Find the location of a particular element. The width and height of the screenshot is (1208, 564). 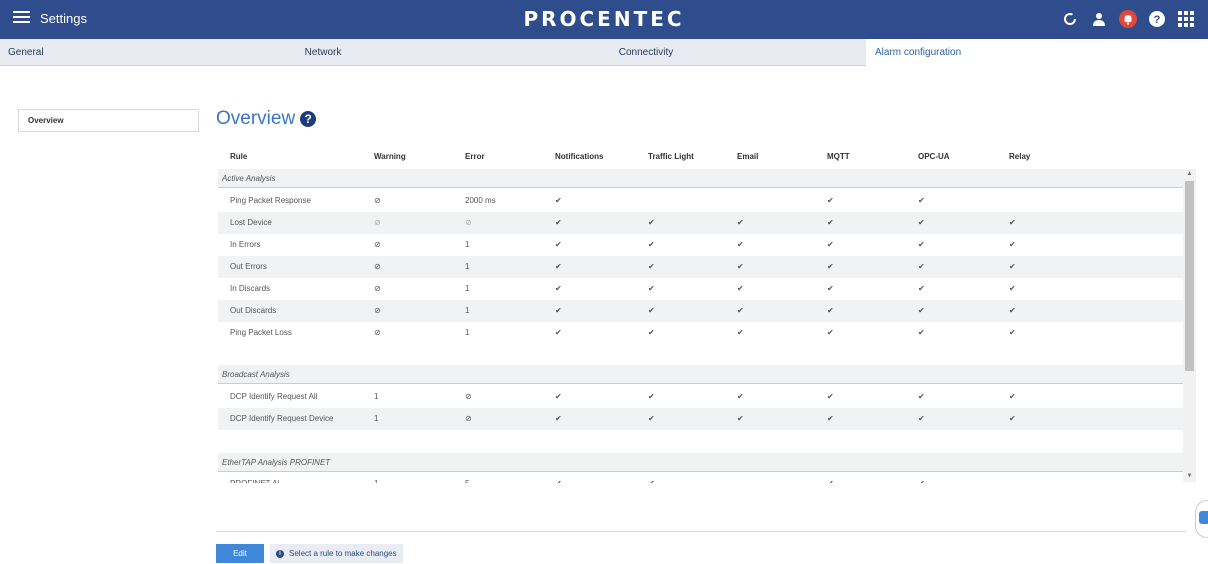

tab-network: Network is located at coordinates (323, 52).